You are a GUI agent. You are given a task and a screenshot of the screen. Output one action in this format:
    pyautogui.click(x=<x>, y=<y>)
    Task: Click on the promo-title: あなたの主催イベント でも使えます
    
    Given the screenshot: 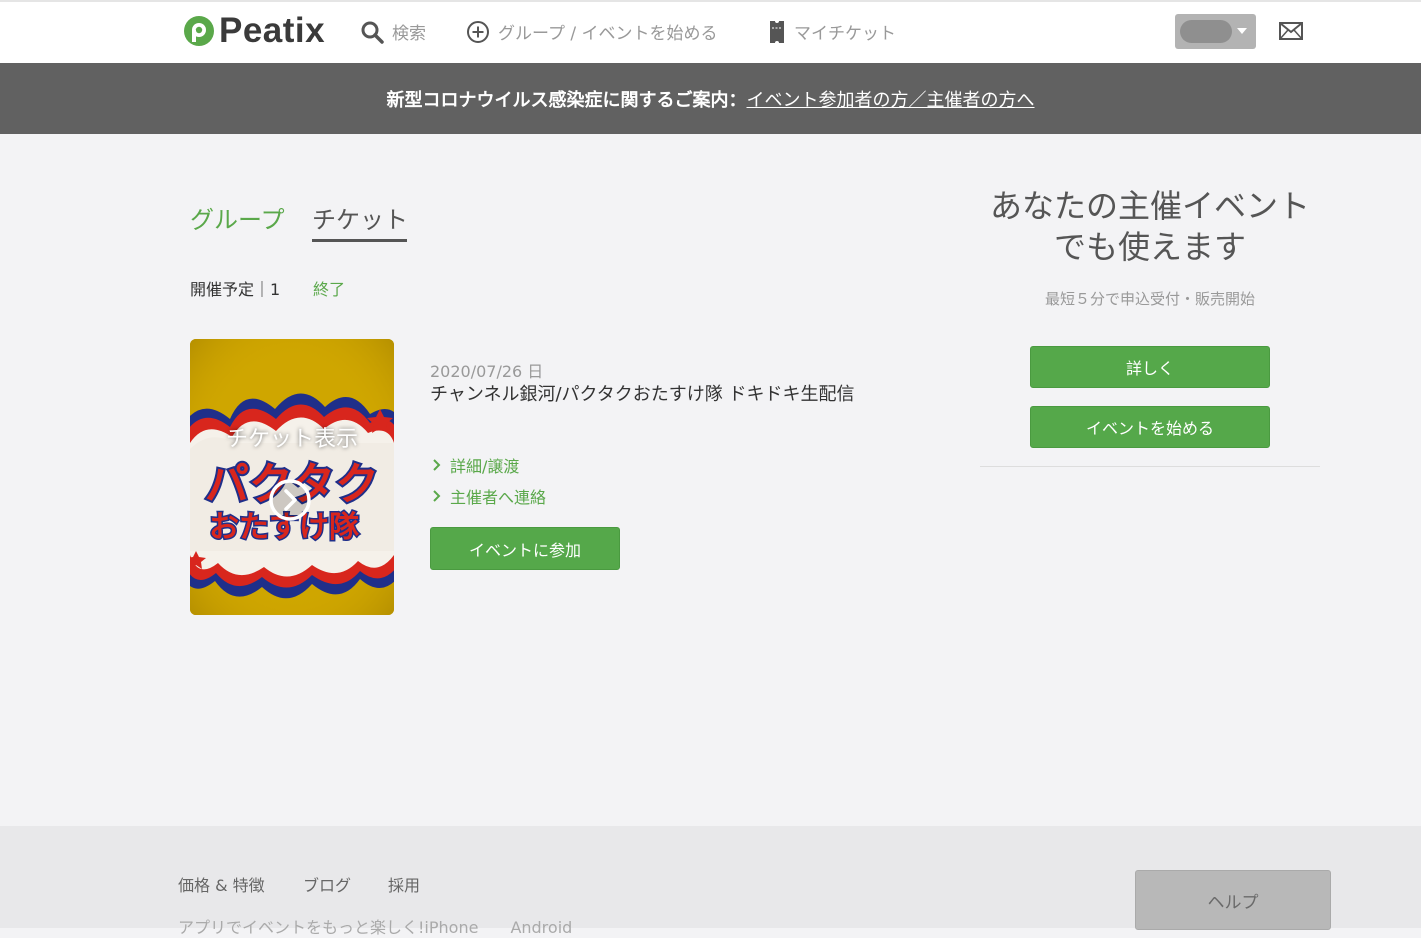 What is the action you would take?
    pyautogui.click(x=1150, y=227)
    